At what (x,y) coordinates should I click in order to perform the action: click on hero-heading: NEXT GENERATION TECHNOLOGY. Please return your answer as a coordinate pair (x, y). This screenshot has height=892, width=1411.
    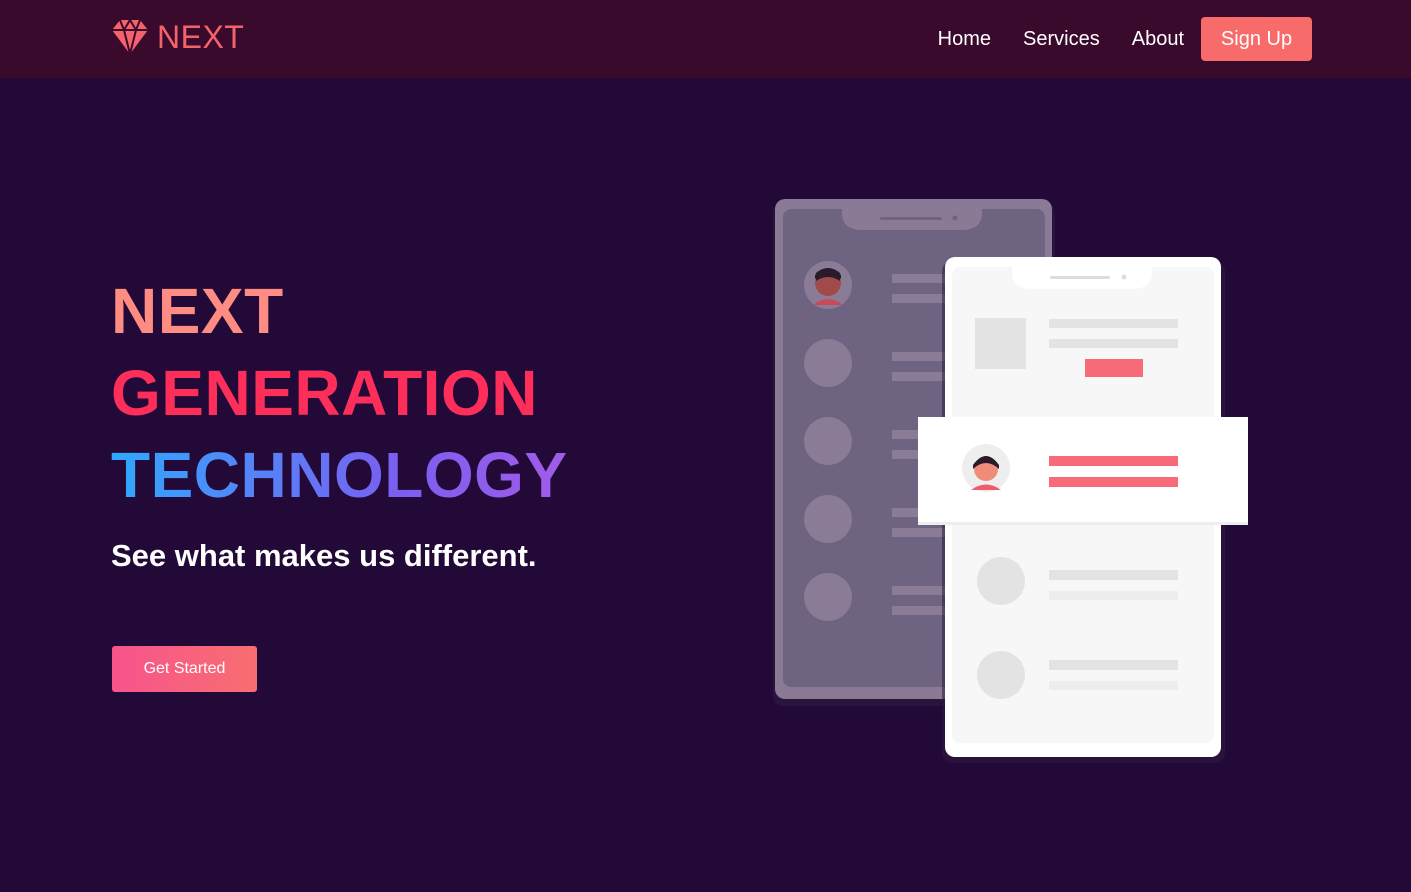
    Looking at the image, I should click on (371, 393).